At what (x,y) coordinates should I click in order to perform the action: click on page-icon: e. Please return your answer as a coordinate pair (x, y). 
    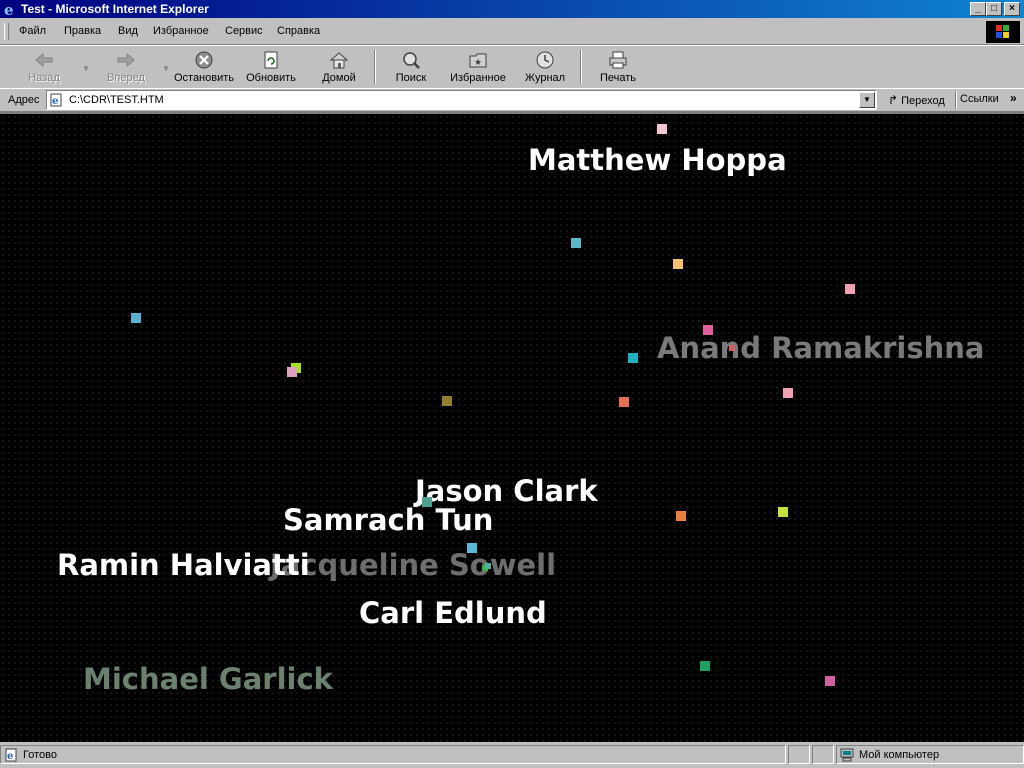
    Looking at the image, I should click on (56, 100).